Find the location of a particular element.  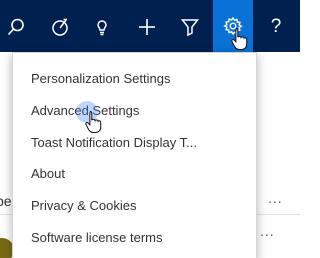

plus-icon is located at coordinates (147, 27).